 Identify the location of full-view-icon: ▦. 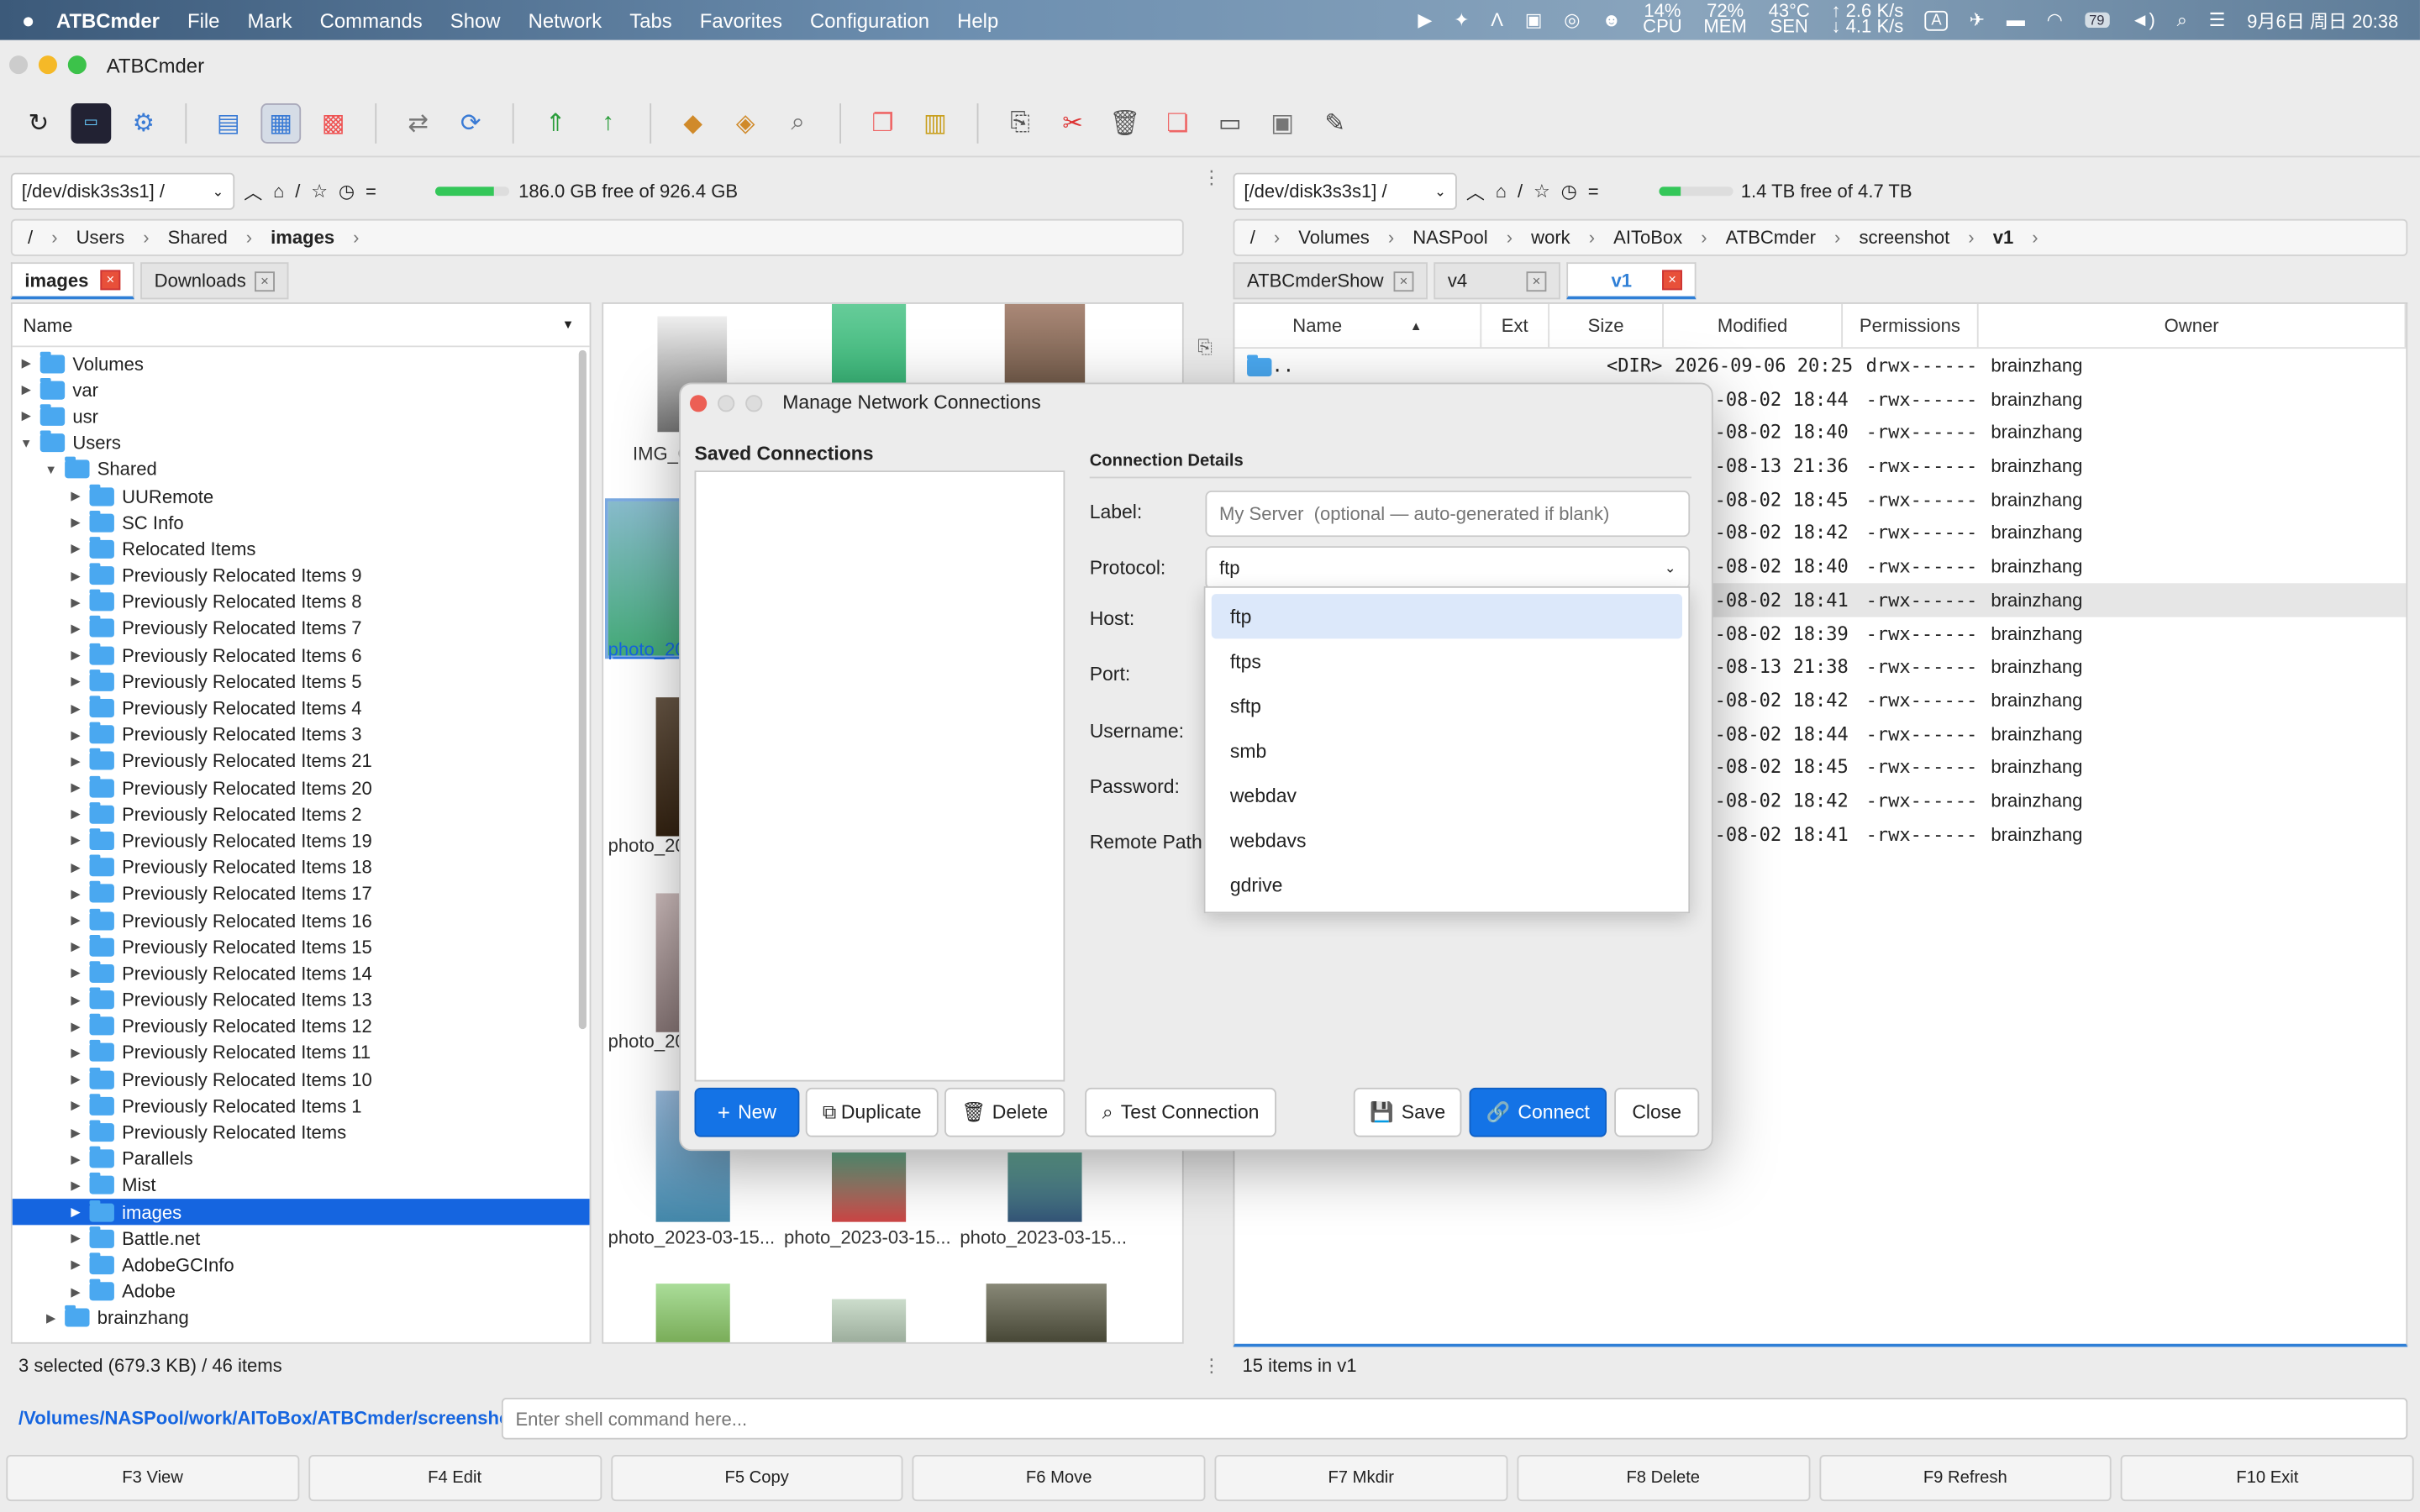
(281, 122).